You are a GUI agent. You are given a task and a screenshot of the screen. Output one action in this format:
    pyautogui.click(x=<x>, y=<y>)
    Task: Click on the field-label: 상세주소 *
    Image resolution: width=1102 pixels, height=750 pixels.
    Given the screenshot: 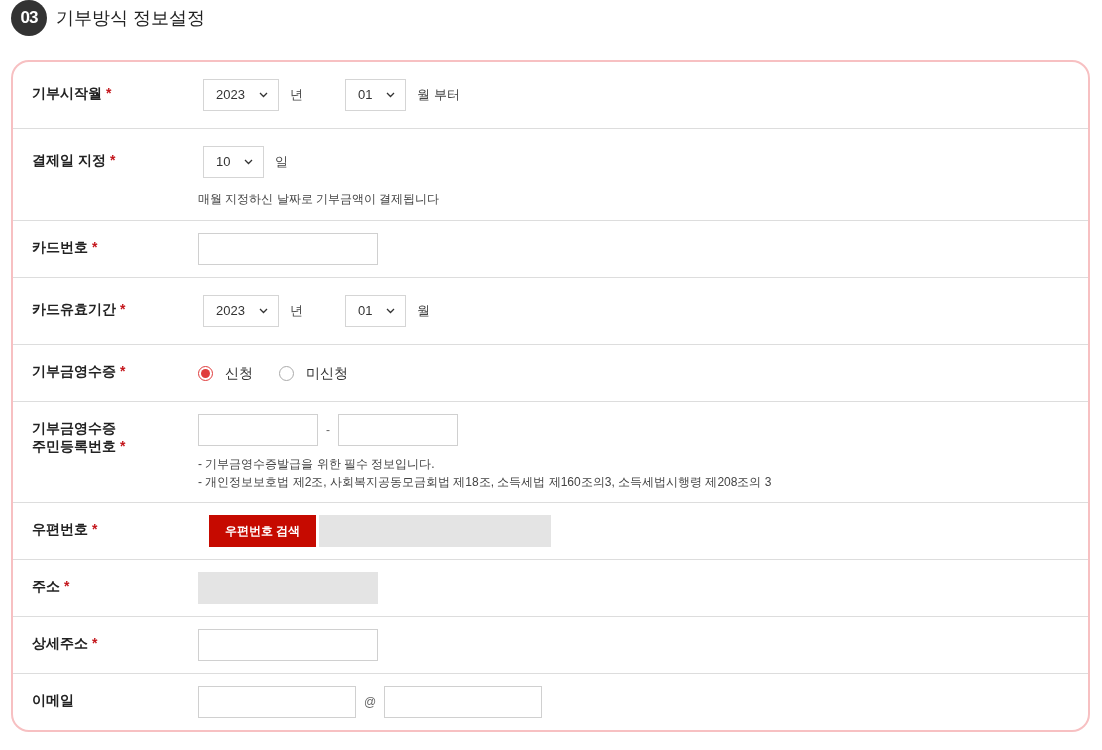 What is the action you would take?
    pyautogui.click(x=65, y=643)
    